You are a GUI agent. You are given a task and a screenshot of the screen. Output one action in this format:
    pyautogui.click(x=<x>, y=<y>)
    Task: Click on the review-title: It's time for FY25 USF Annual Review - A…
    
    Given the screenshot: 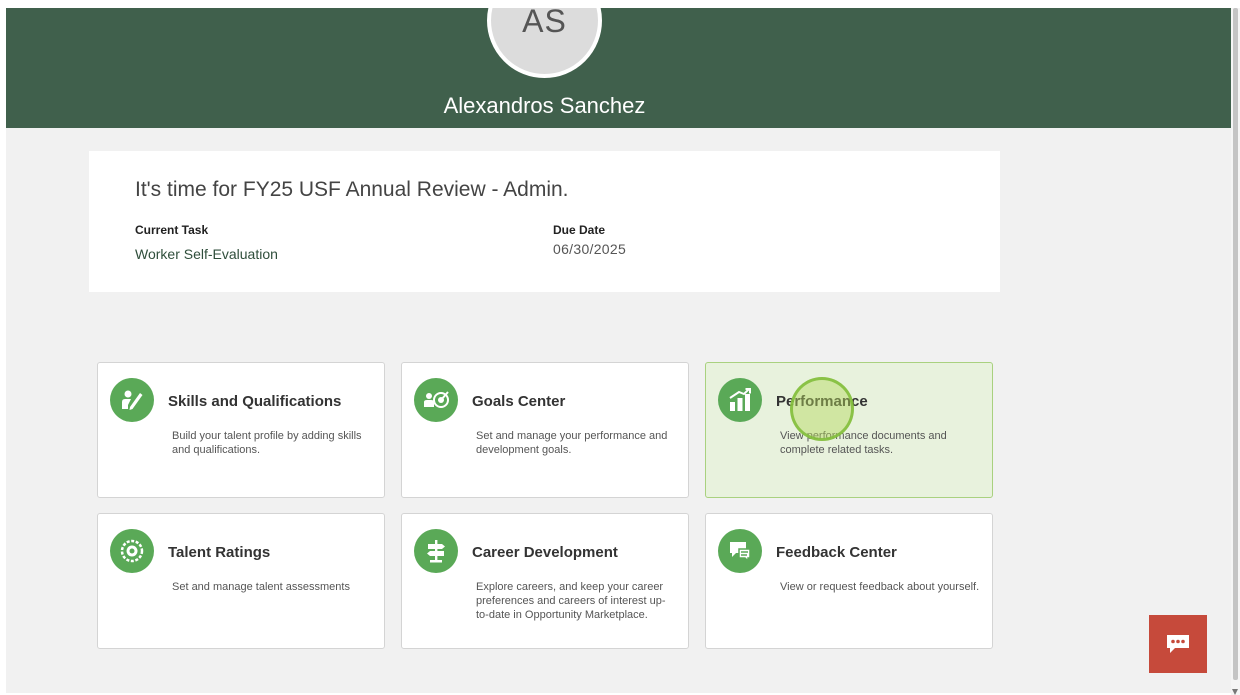 What is the action you would take?
    pyautogui.click(x=352, y=189)
    